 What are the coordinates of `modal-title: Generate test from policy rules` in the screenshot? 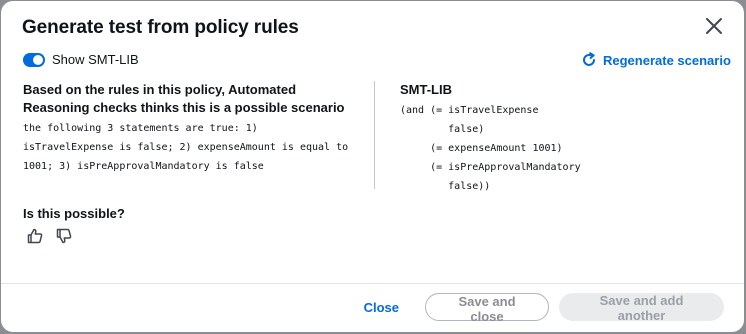 It's located at (160, 27).